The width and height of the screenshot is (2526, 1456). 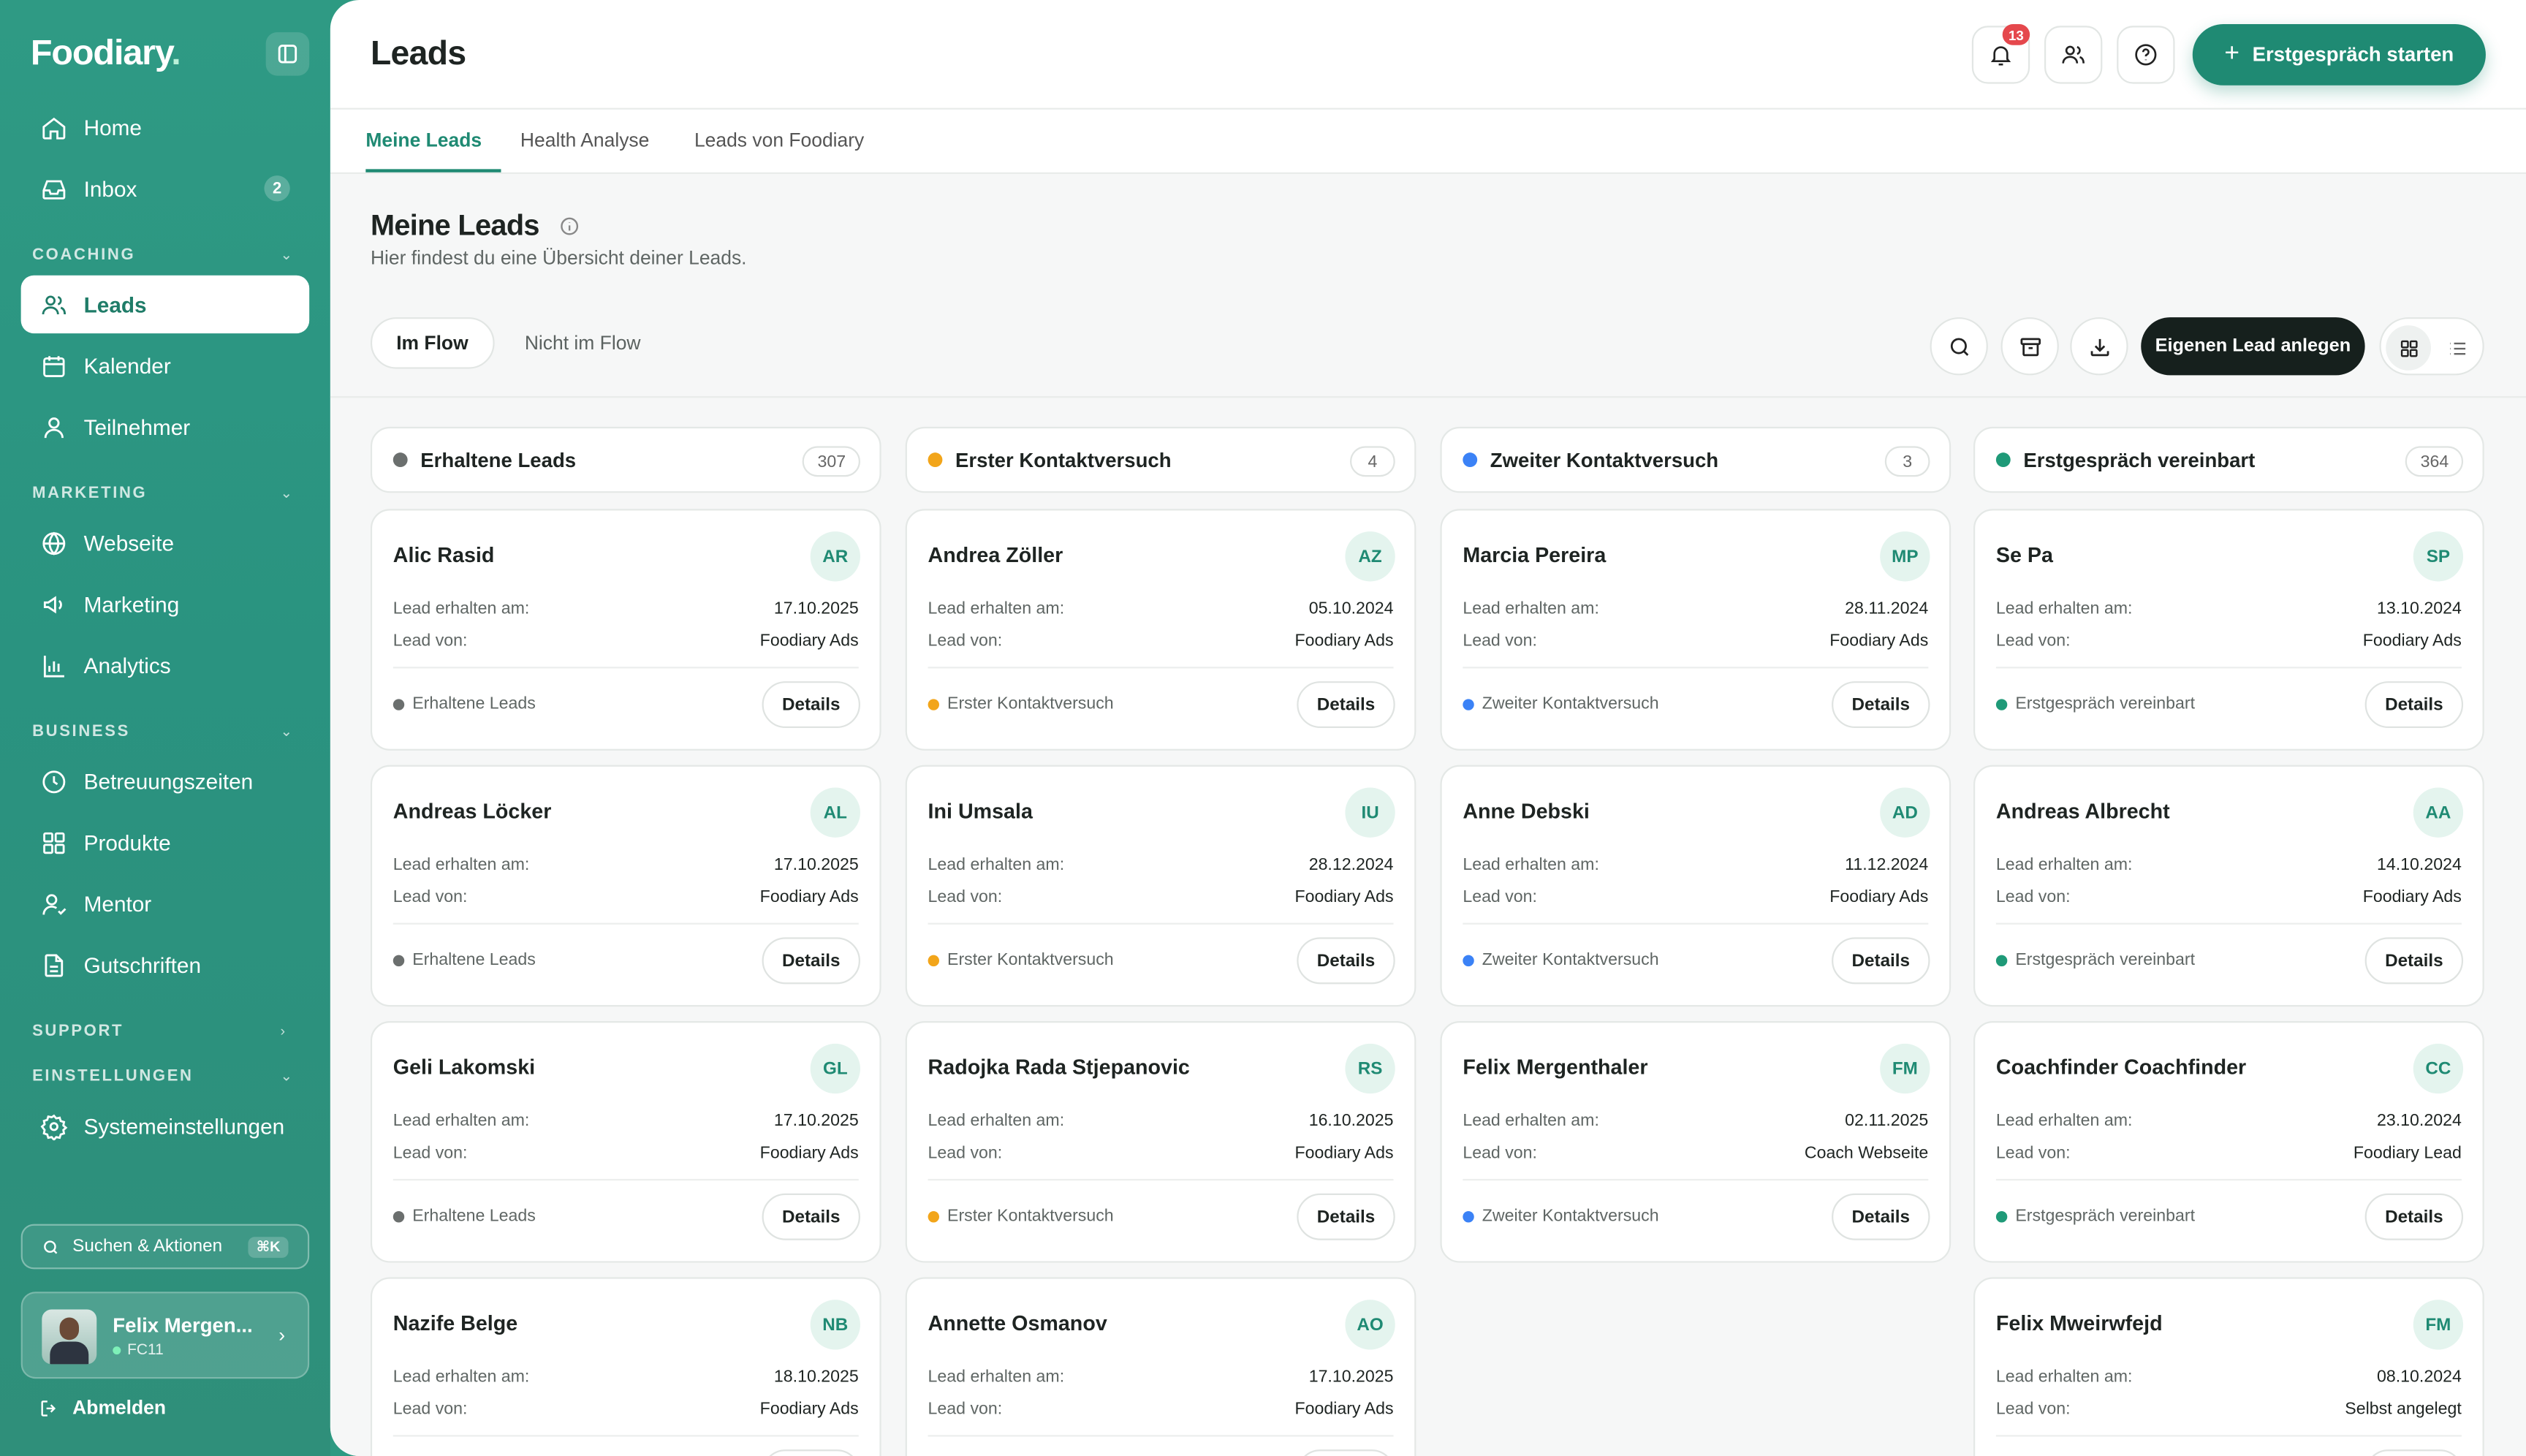 What do you see at coordinates (165, 426) in the screenshot?
I see `sidebar-item-teilnehmer: Teilnehmer` at bounding box center [165, 426].